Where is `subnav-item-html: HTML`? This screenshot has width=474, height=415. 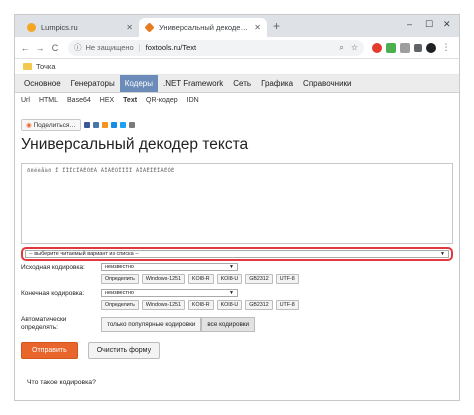 subnav-item-html: HTML is located at coordinates (48, 100).